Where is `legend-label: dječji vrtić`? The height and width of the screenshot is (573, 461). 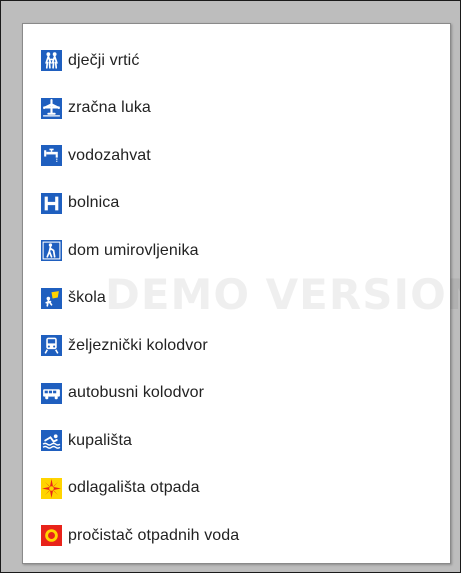 legend-label: dječji vrtić is located at coordinates (104, 60).